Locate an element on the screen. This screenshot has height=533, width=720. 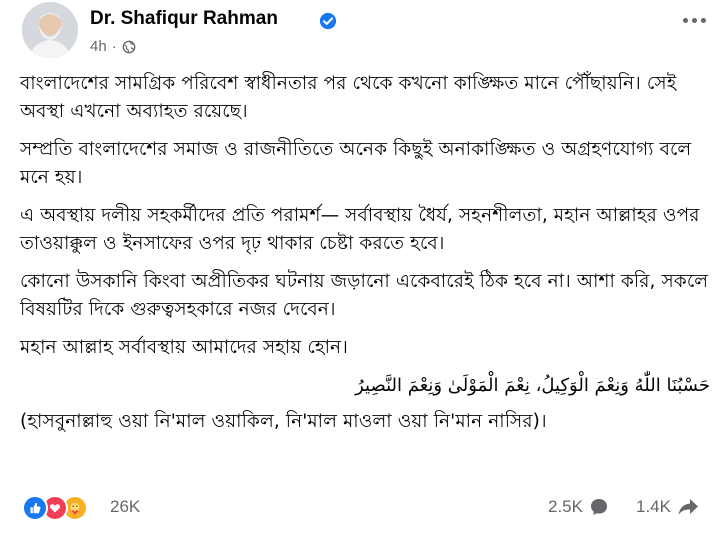
reaction-icons is located at coordinates (55, 508).